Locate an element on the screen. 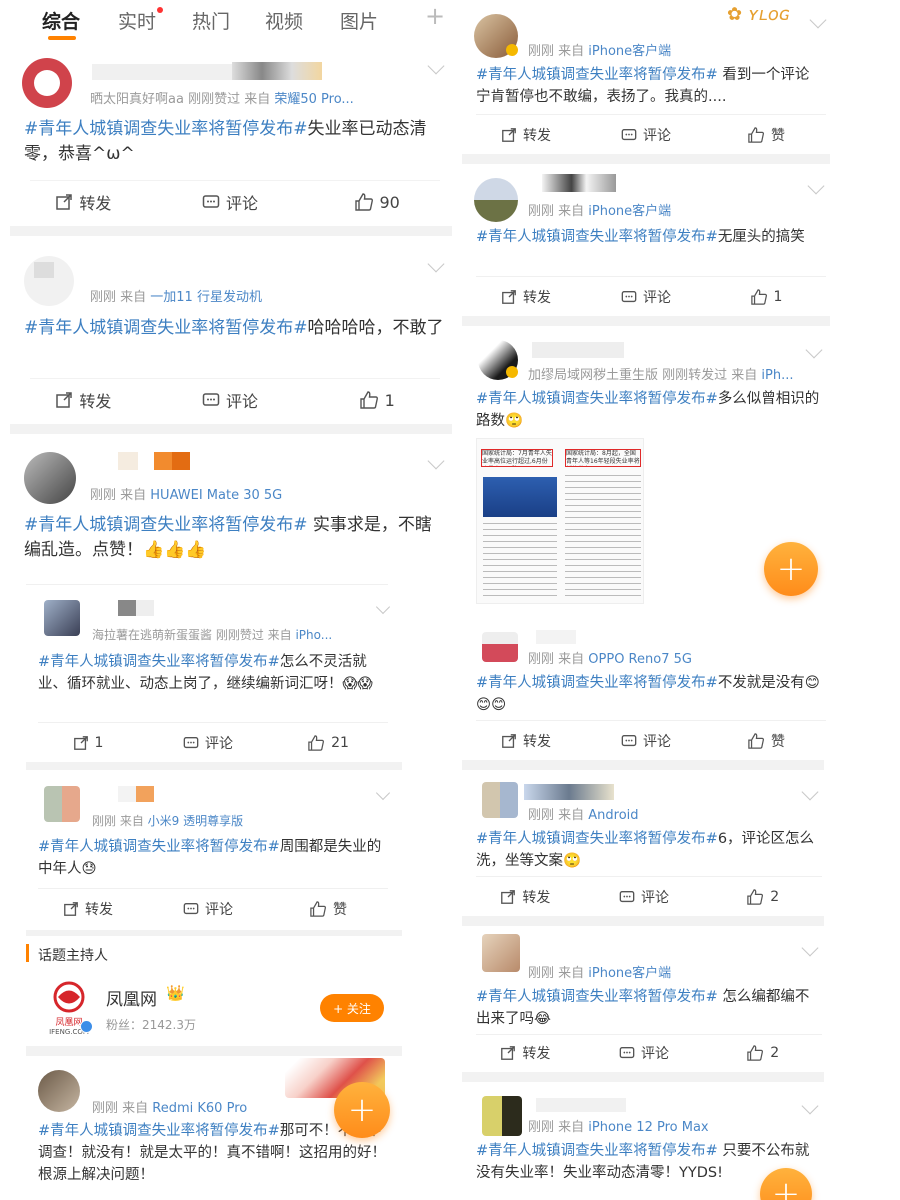 The height and width of the screenshot is (1200, 900). follow-button: + 关注 is located at coordinates (352, 1008).